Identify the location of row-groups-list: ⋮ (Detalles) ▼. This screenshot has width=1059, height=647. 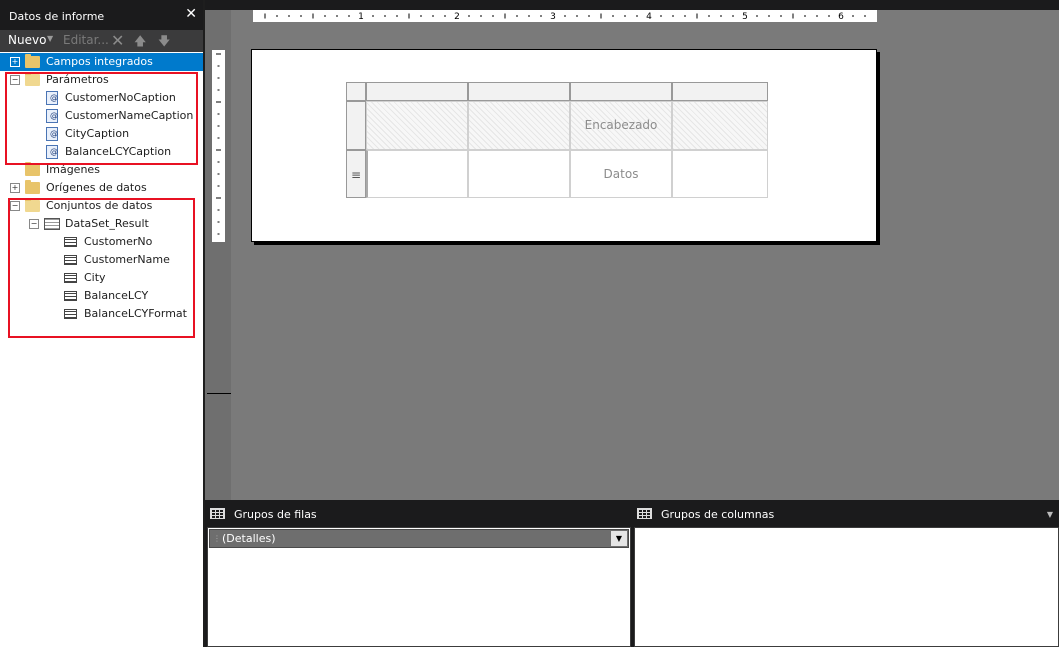
(419, 587).